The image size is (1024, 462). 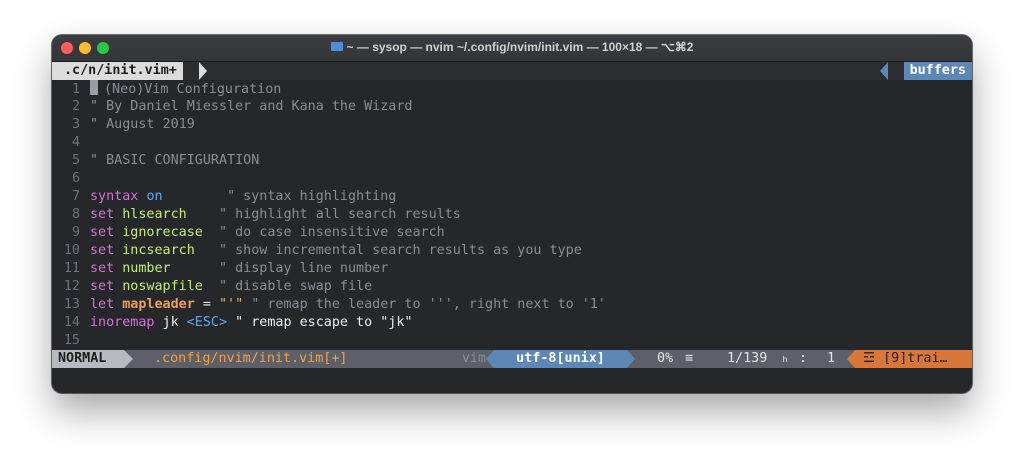 I want to click on code-option: number, so click(x=146, y=268).